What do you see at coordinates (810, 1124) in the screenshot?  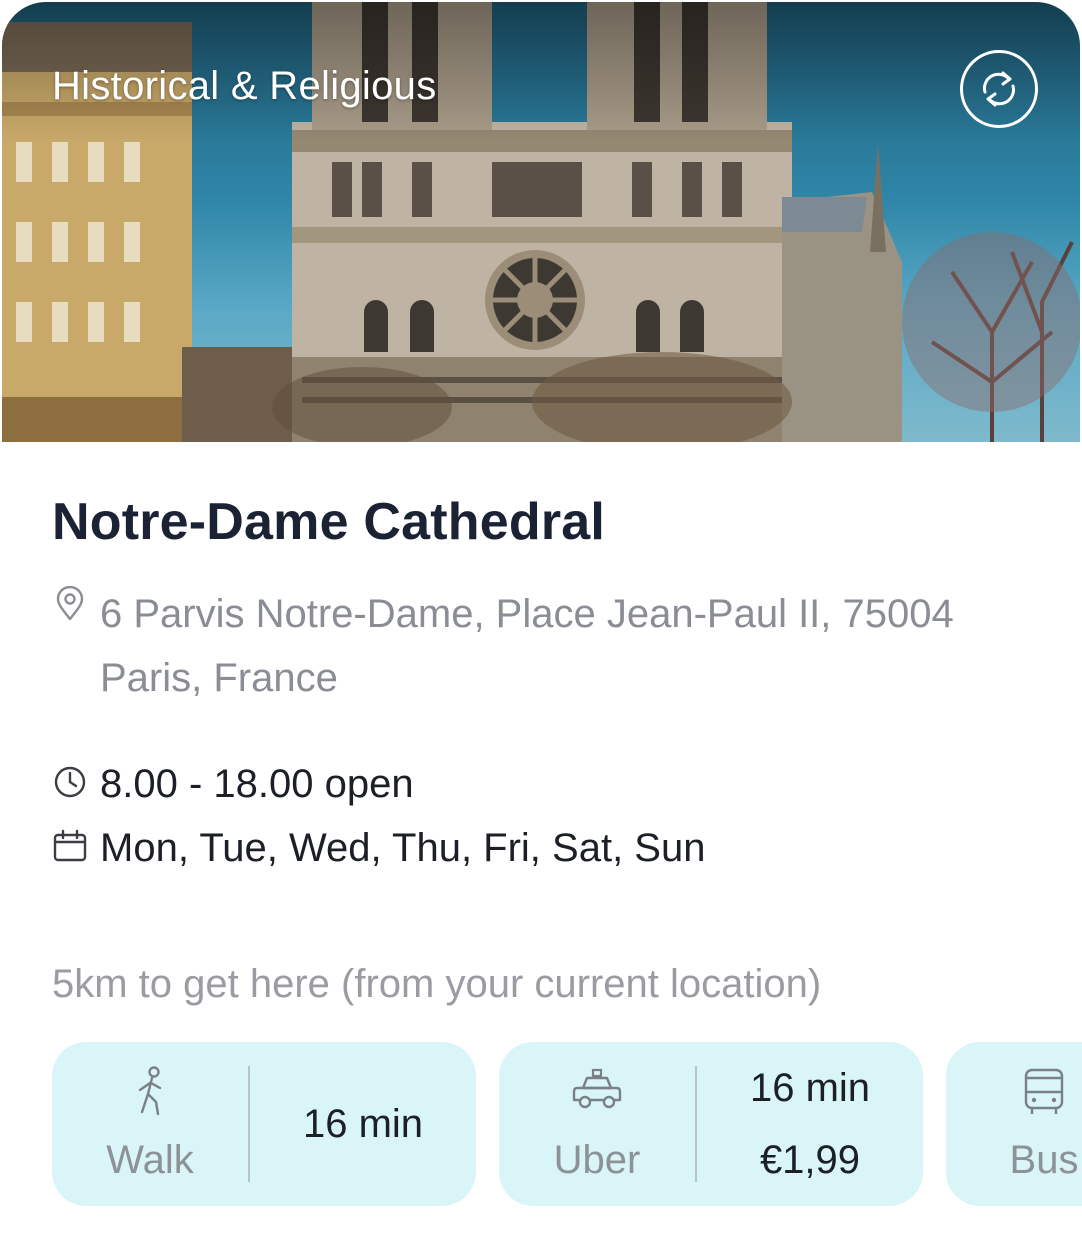 I see `transport-details: 16 min €1,99` at bounding box center [810, 1124].